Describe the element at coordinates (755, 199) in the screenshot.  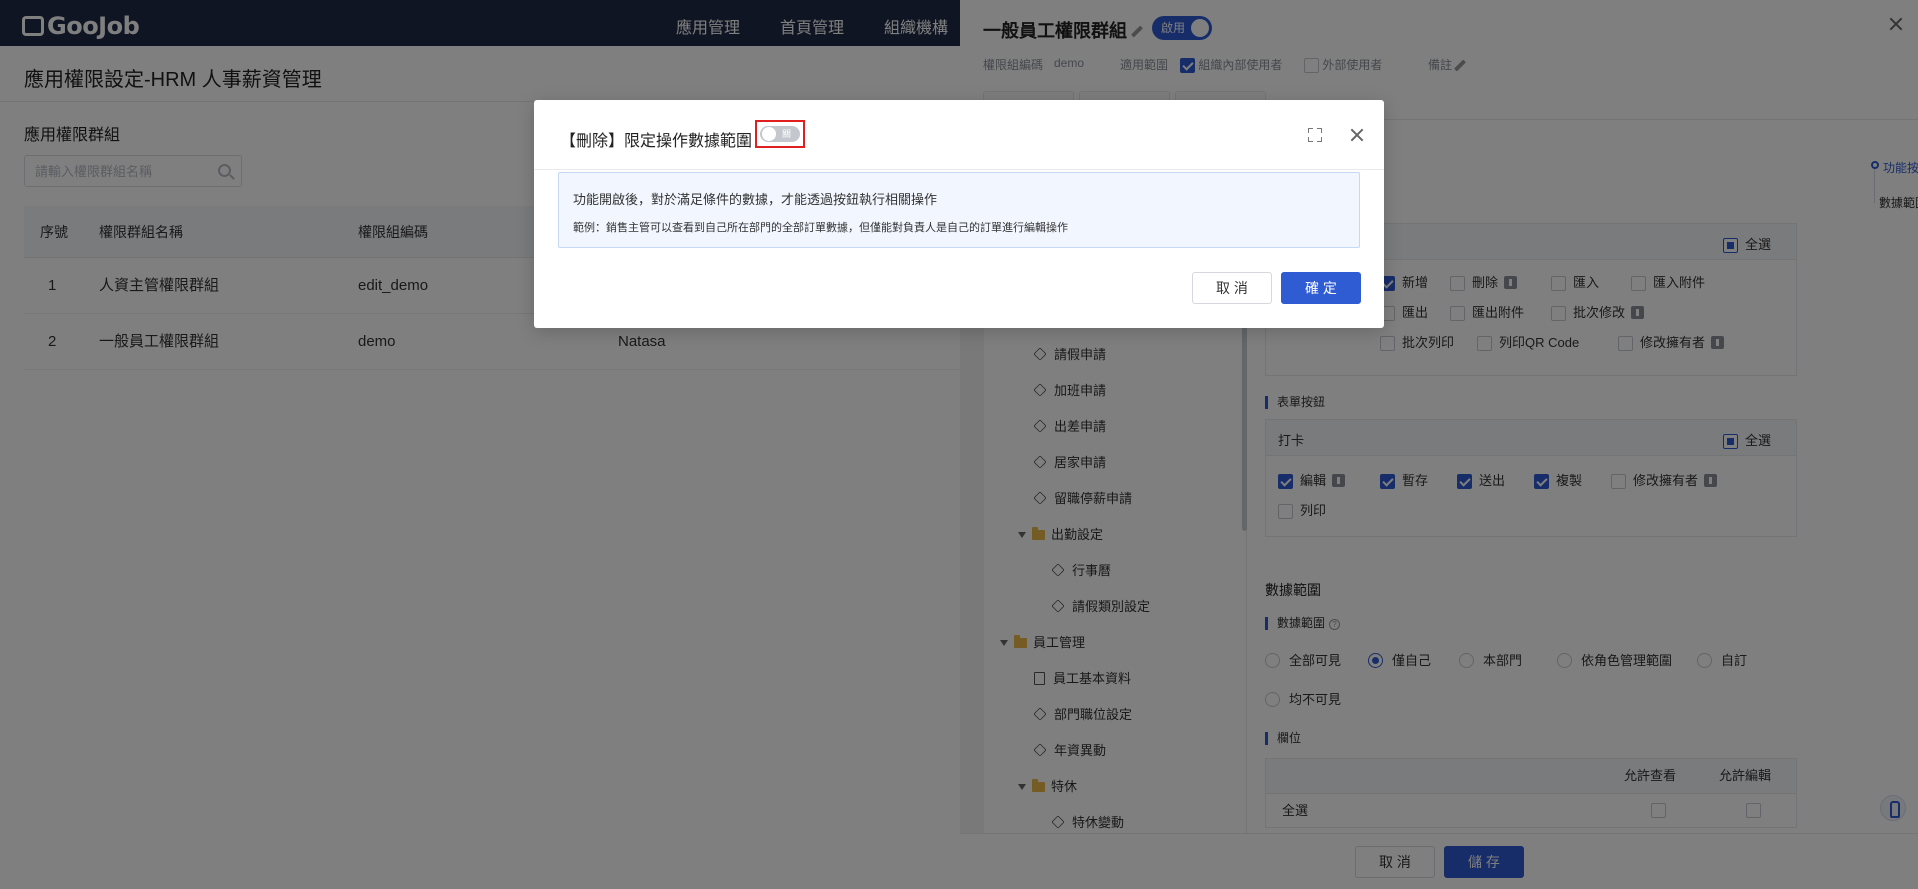
I see `info-description: 功能開啟後，對於滿足條件的數據，才能透過按鈕執行相關操作` at that location.